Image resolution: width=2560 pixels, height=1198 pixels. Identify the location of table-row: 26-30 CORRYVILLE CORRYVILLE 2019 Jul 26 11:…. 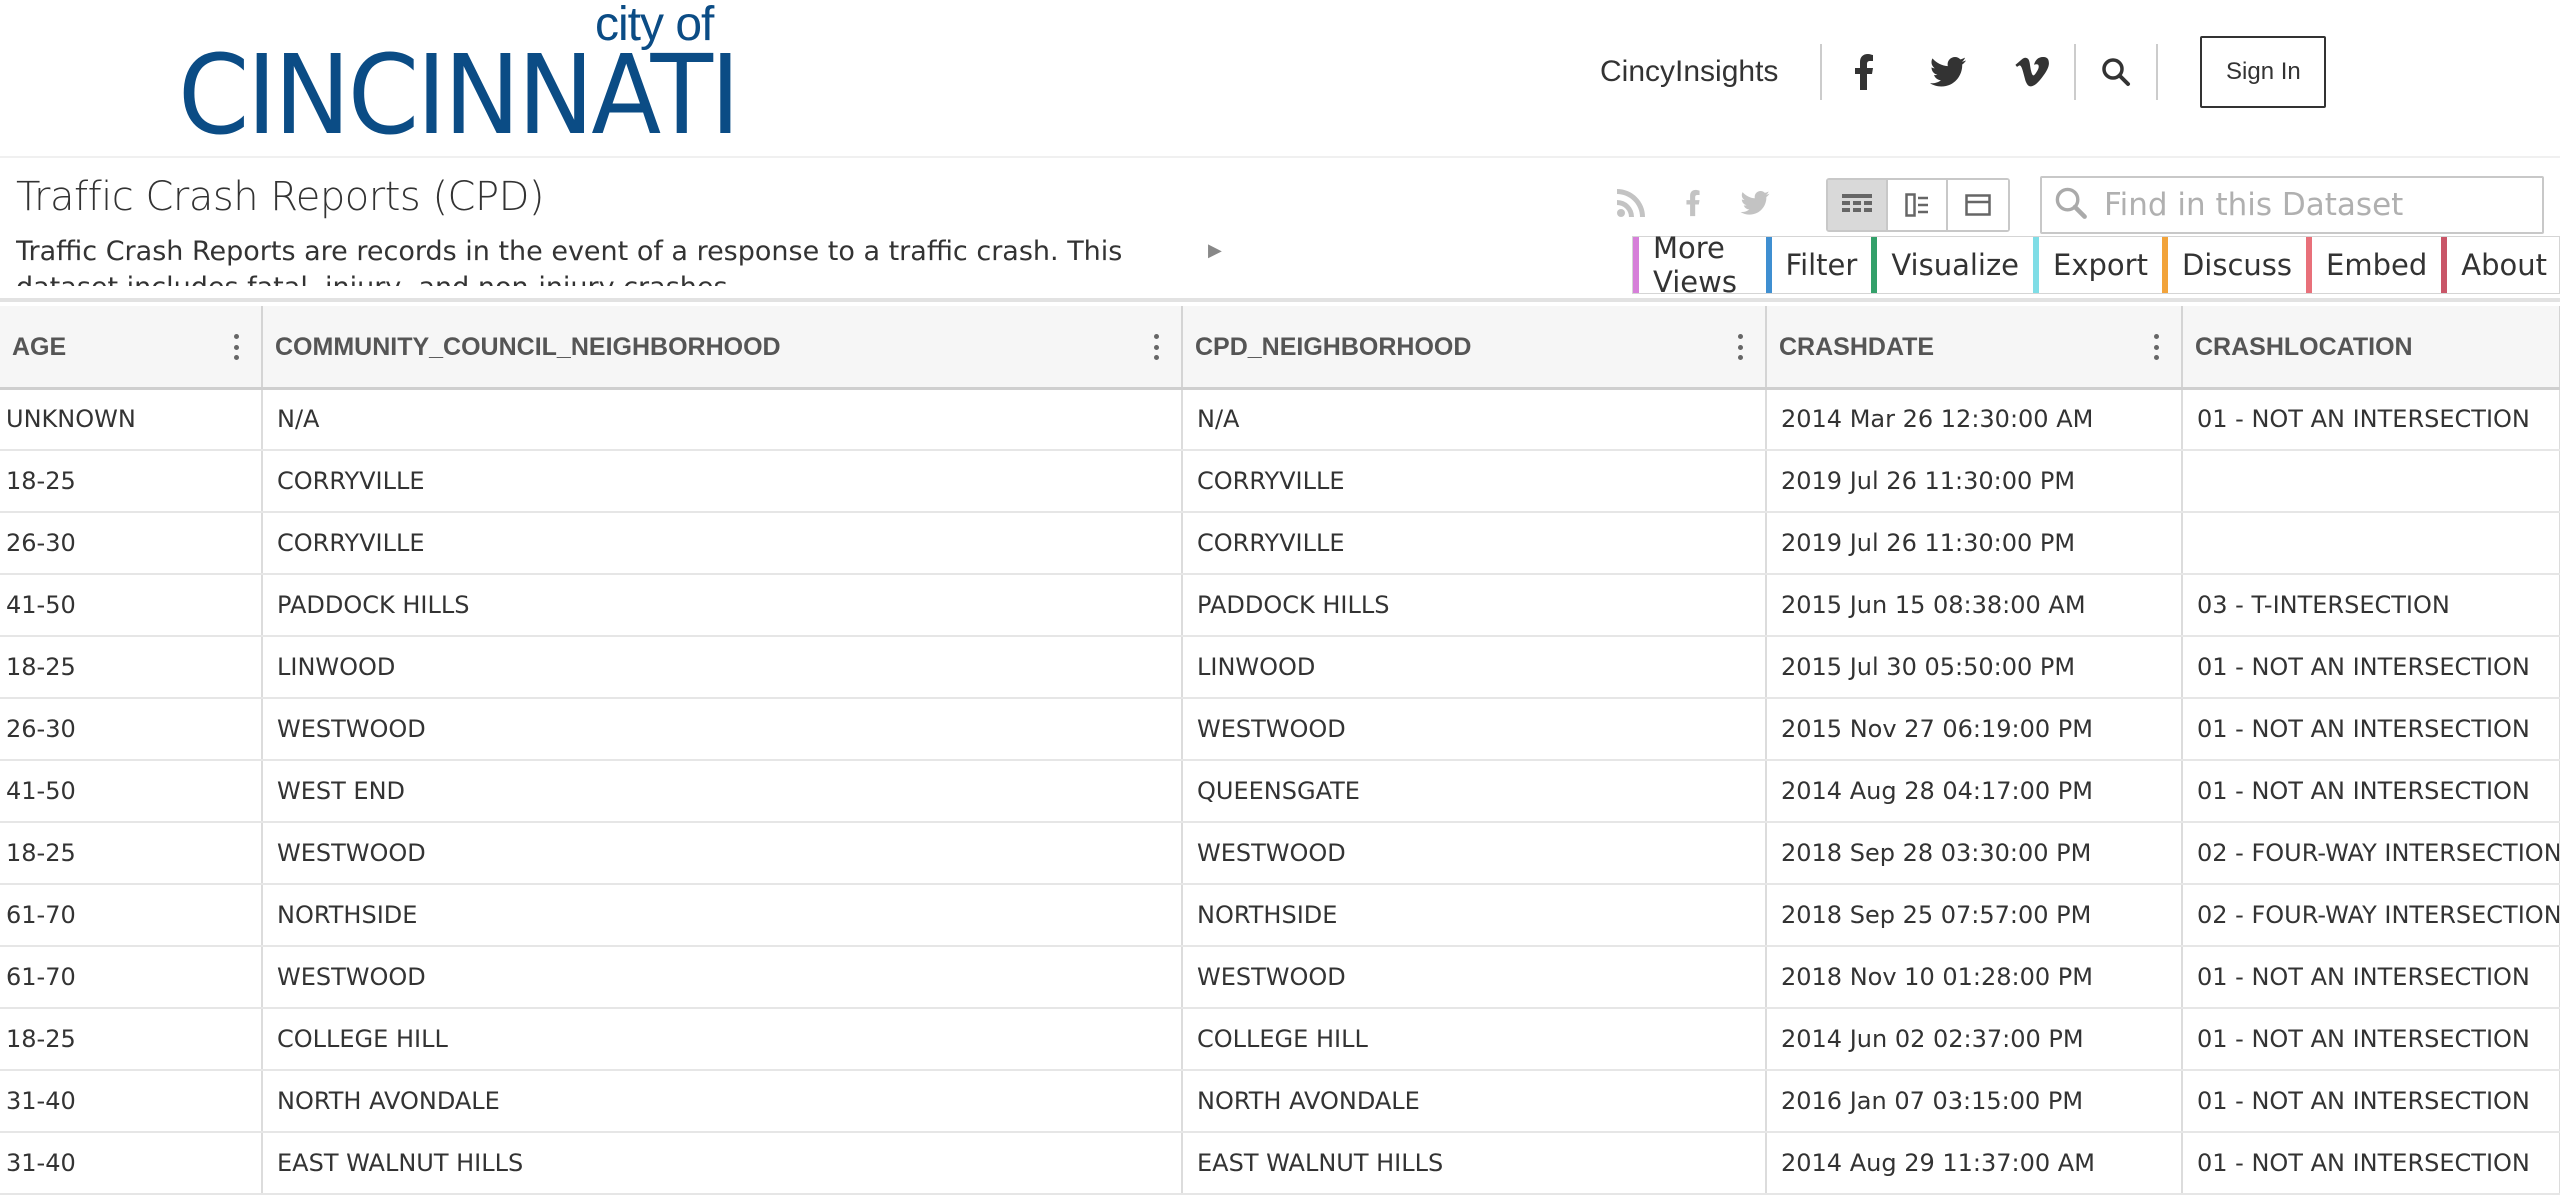
(1280, 543).